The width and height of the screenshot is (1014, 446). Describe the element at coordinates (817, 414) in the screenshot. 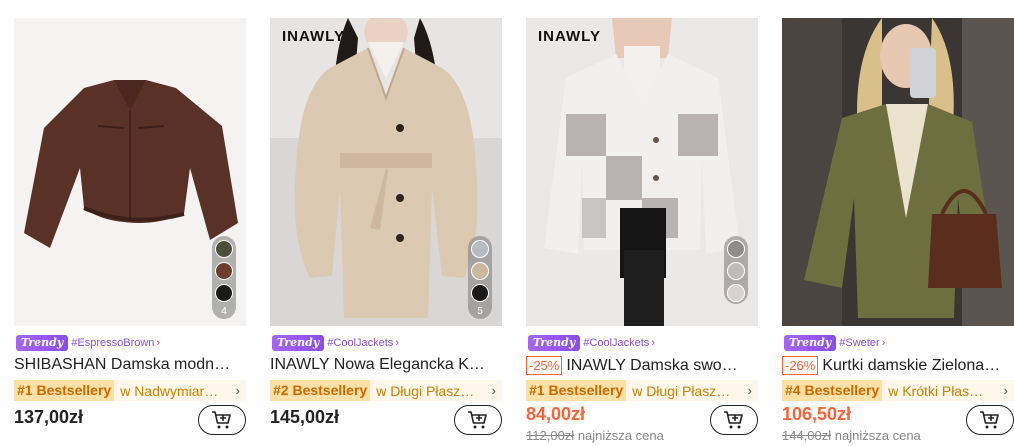

I see `sale-price: 106,50zł` at that location.